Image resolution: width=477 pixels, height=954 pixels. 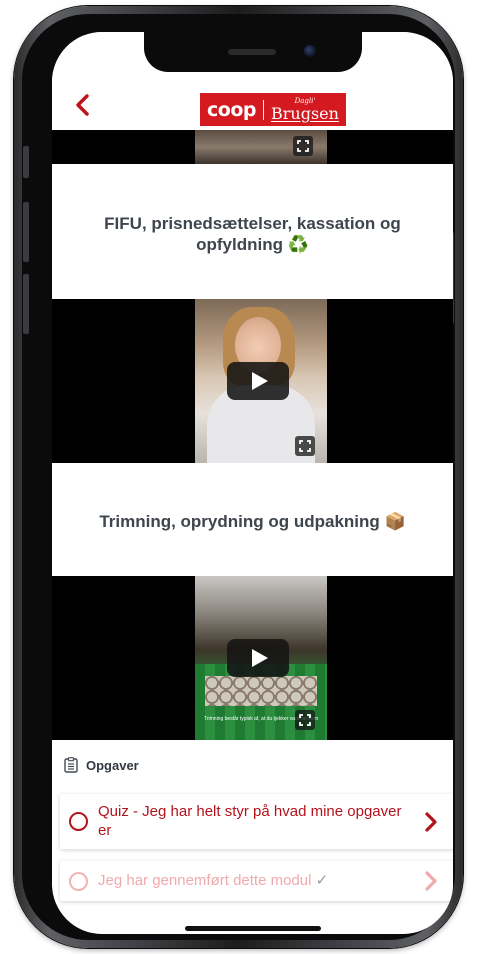 What do you see at coordinates (71, 765) in the screenshot?
I see `clipboard-list-icon` at bounding box center [71, 765].